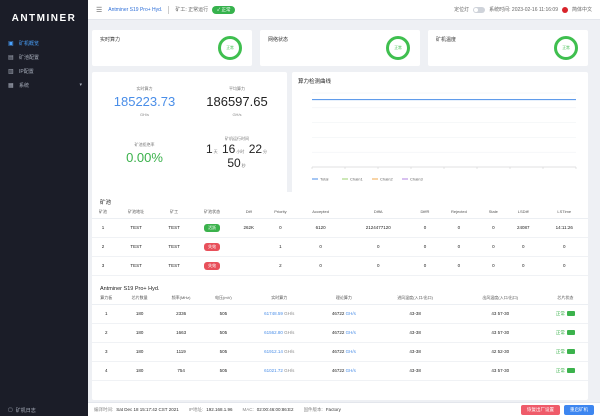 This screenshot has width=600, height=416. I want to click on column-header: 矿池地址, so click(136, 212).